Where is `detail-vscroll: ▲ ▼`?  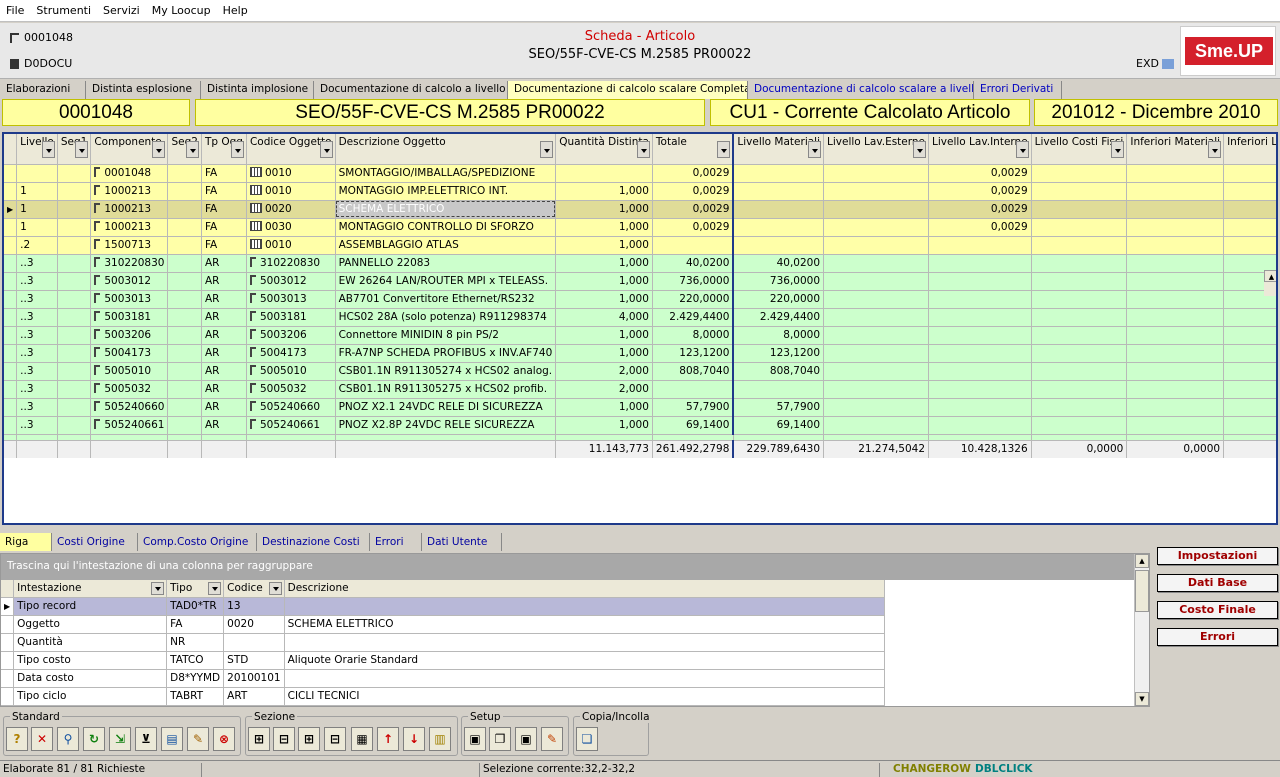
detail-vscroll: ▲ ▼ is located at coordinates (1141, 630).